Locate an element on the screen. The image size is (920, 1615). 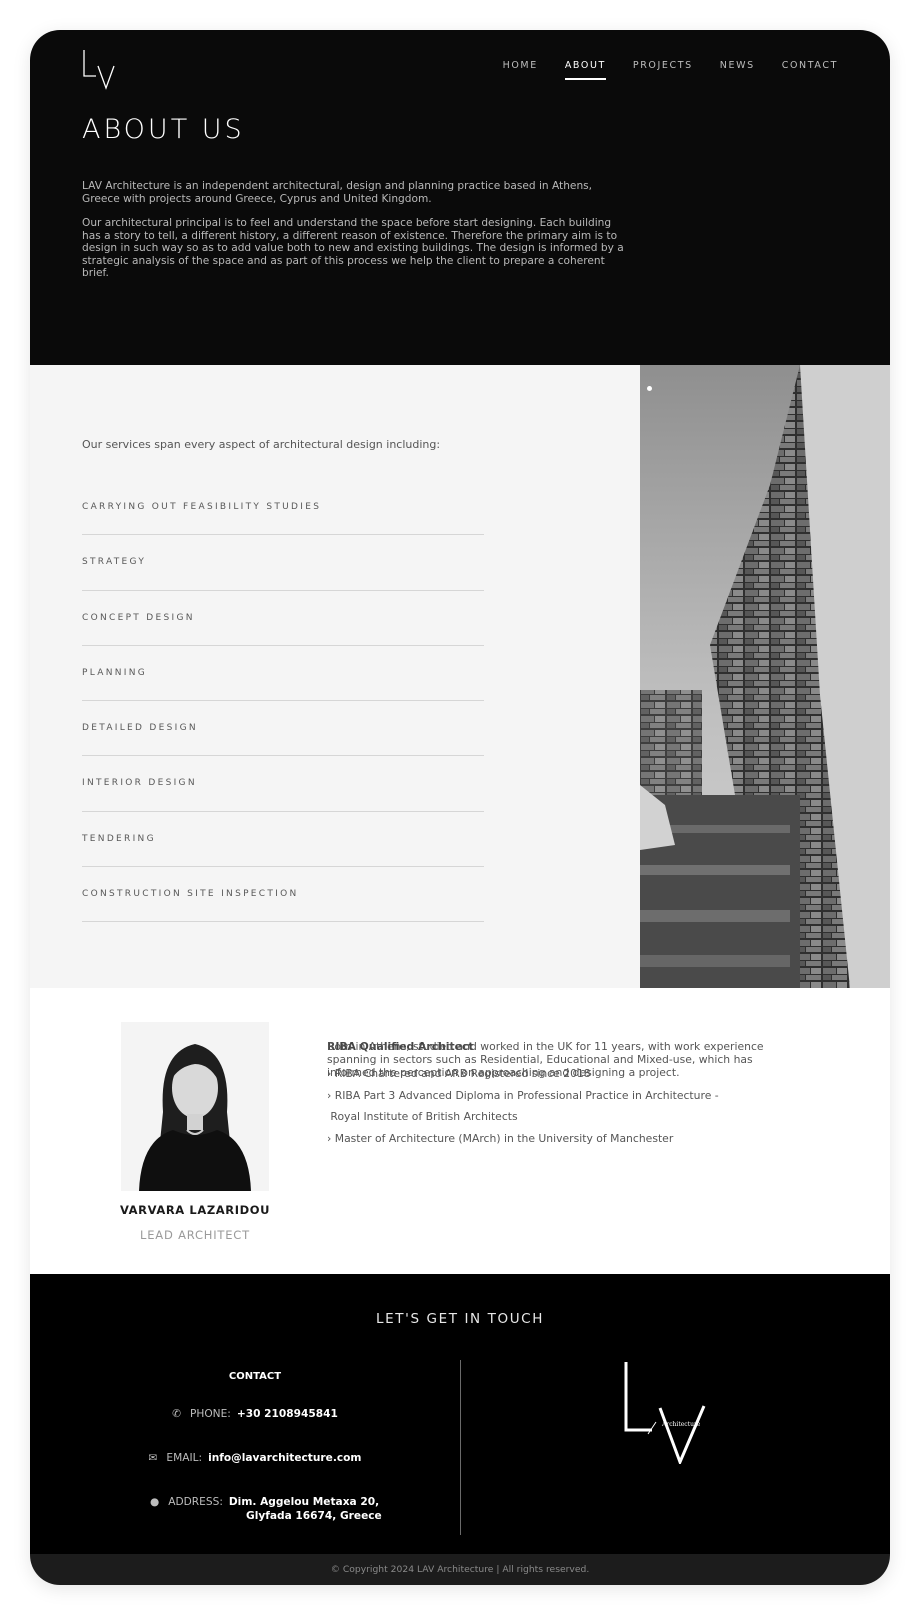
main-nav: HOME ABOUT PROJECTS NEWS CONTACT is located at coordinates (657, 70).